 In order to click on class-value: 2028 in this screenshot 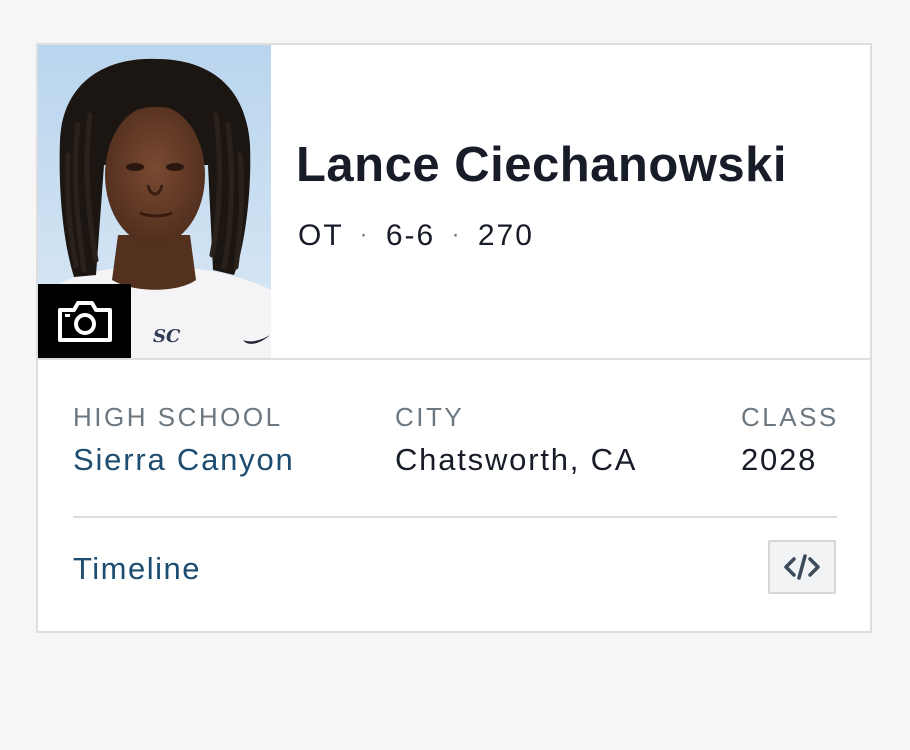, I will do `click(779, 459)`.